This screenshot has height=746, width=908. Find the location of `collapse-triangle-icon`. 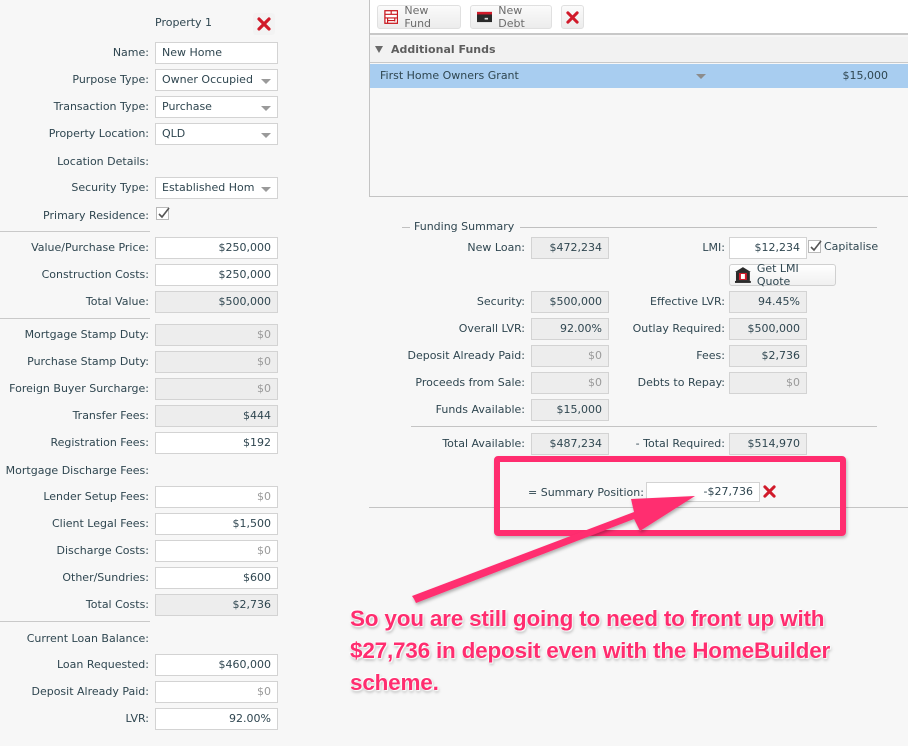

collapse-triangle-icon is located at coordinates (379, 49).